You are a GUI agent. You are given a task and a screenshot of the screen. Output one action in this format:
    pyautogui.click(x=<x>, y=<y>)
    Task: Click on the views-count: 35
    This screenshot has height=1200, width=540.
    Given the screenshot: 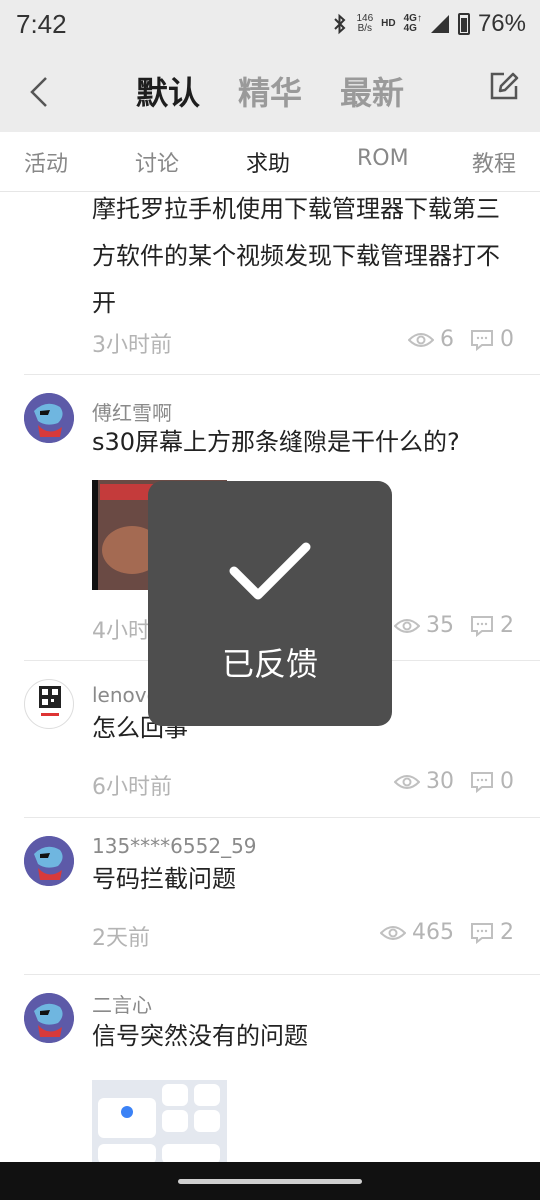 What is the action you would take?
    pyautogui.click(x=440, y=625)
    